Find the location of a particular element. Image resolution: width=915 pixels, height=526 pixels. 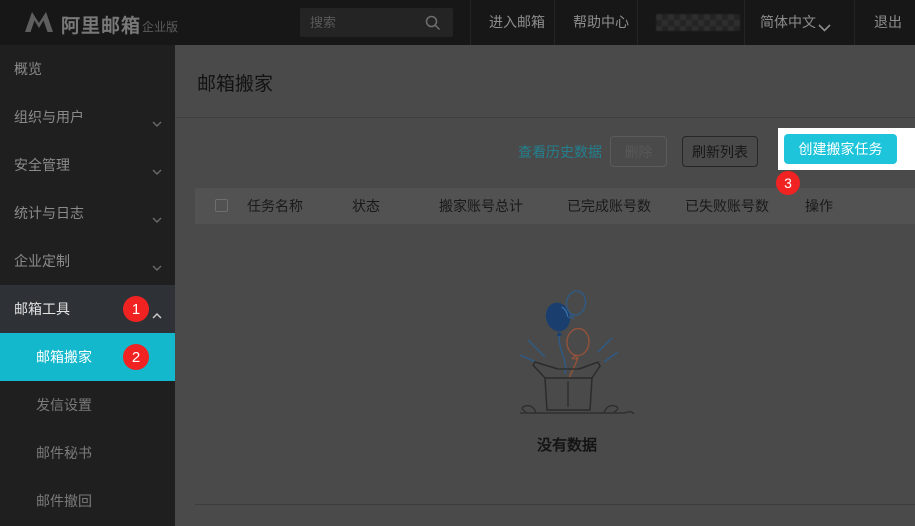

help-center-link: 帮助中心 is located at coordinates (601, 22).